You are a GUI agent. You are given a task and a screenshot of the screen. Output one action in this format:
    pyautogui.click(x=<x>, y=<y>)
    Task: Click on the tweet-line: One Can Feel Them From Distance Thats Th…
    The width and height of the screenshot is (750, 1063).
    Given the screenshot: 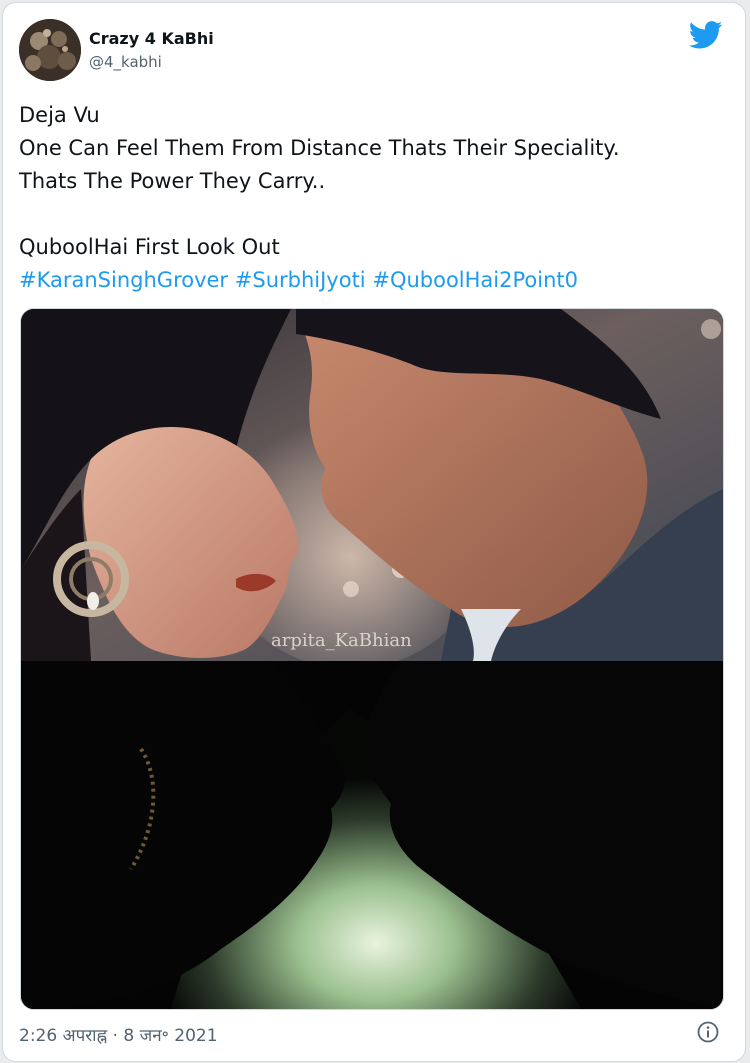 What is the action you would take?
    pyautogui.click(x=319, y=148)
    